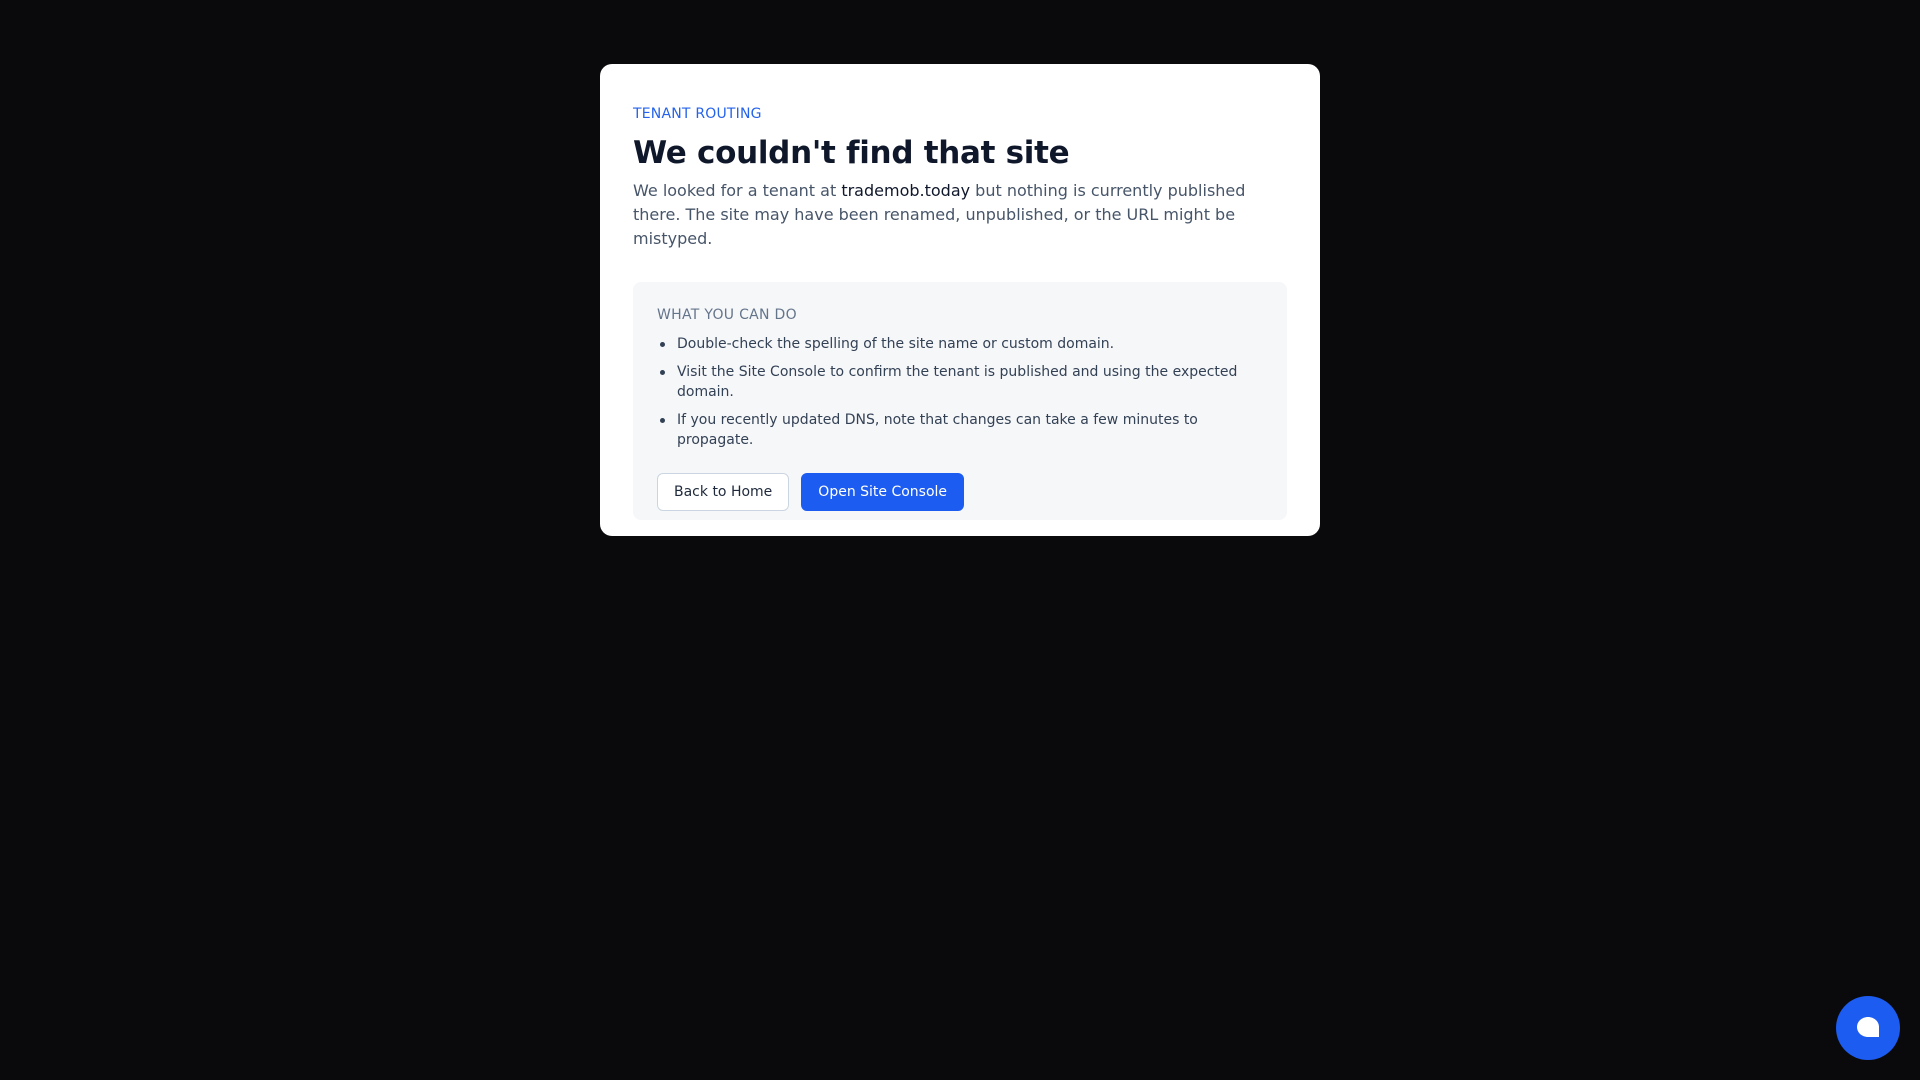 This screenshot has width=1920, height=1080. Describe the element at coordinates (906, 190) in the screenshot. I see `tenant-domain: trademob.today` at that location.